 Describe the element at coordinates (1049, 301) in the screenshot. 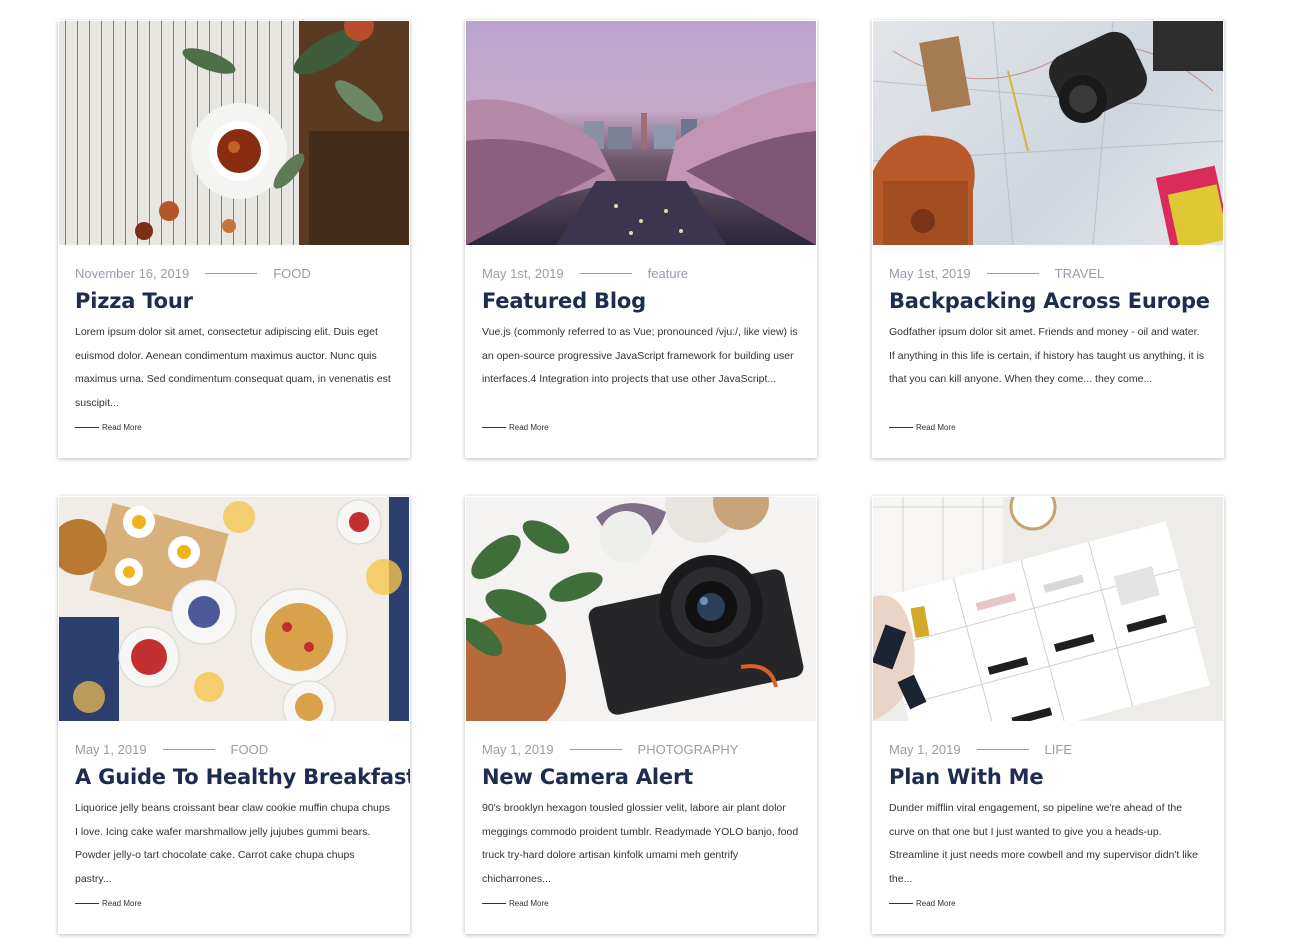

I see `post-title: Backpacking Across Europe` at that location.